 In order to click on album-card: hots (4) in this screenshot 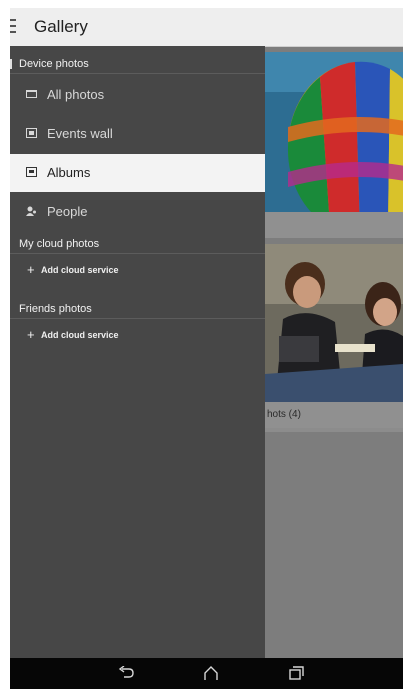, I will do `click(334, 338)`.